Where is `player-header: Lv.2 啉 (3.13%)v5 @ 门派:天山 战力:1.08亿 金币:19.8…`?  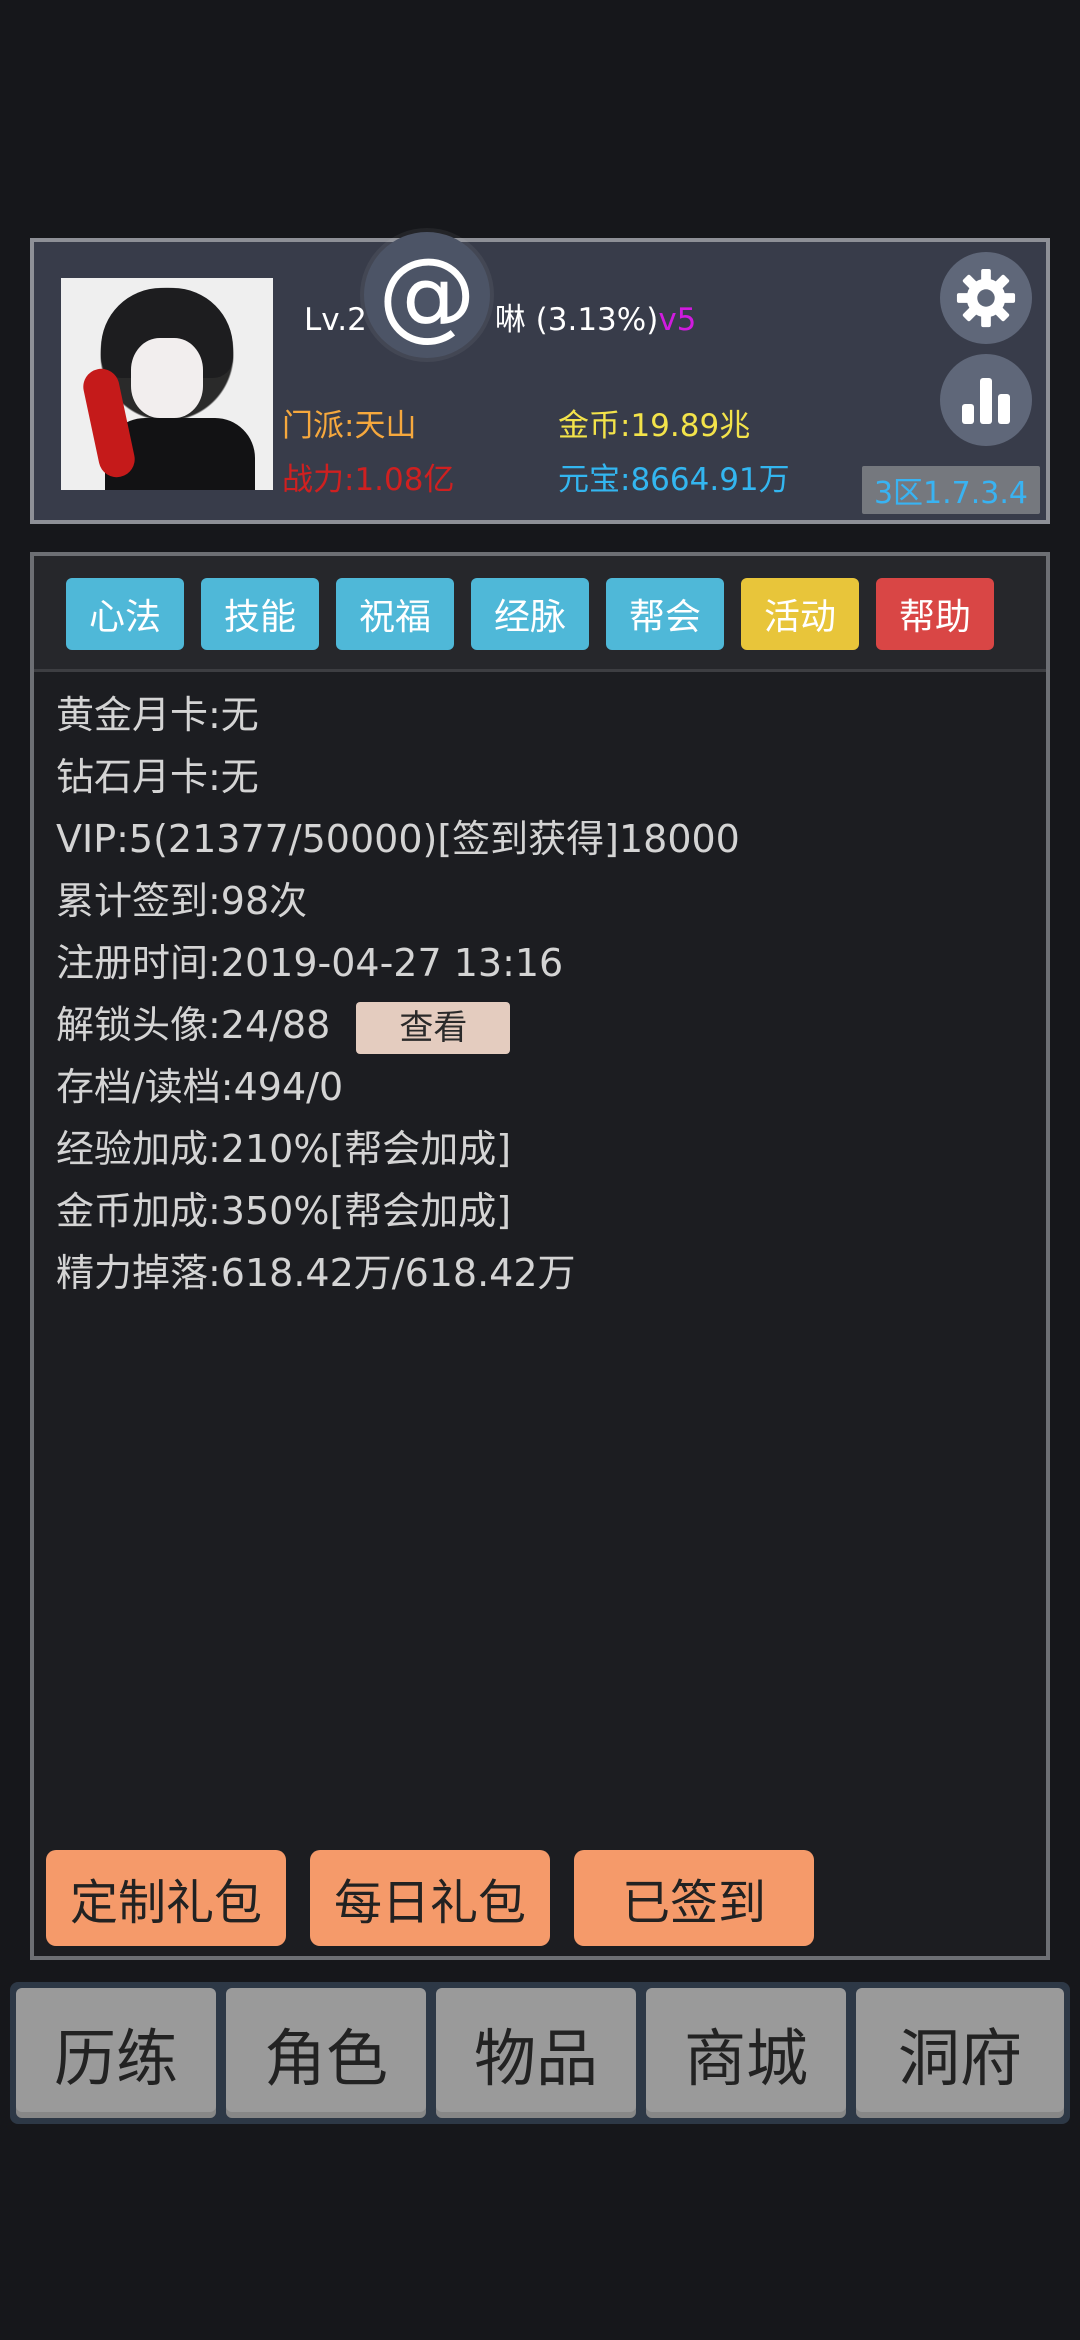
player-header: Lv.2 啉 (3.13%)v5 @ 门派:天山 战力:1.08亿 金币:19.8… is located at coordinates (540, 378).